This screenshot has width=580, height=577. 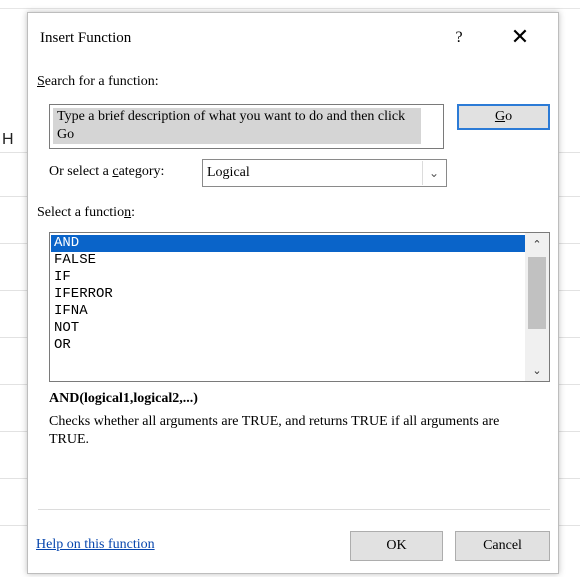 I want to click on dialog-titlebar: Insert Function ? ✕, so click(x=293, y=36).